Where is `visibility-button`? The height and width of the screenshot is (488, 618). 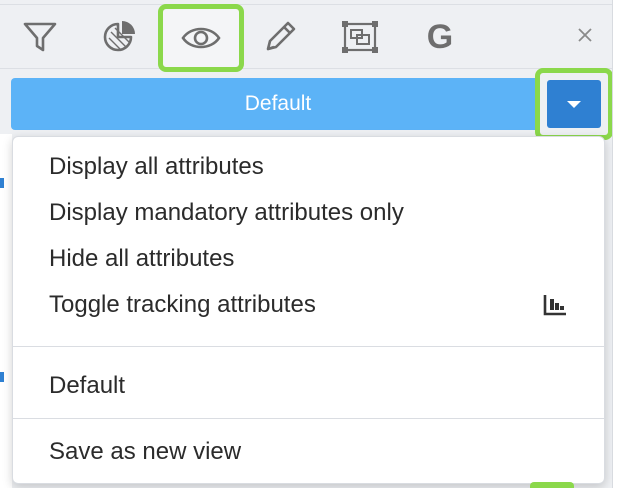
visibility-button is located at coordinates (201, 38).